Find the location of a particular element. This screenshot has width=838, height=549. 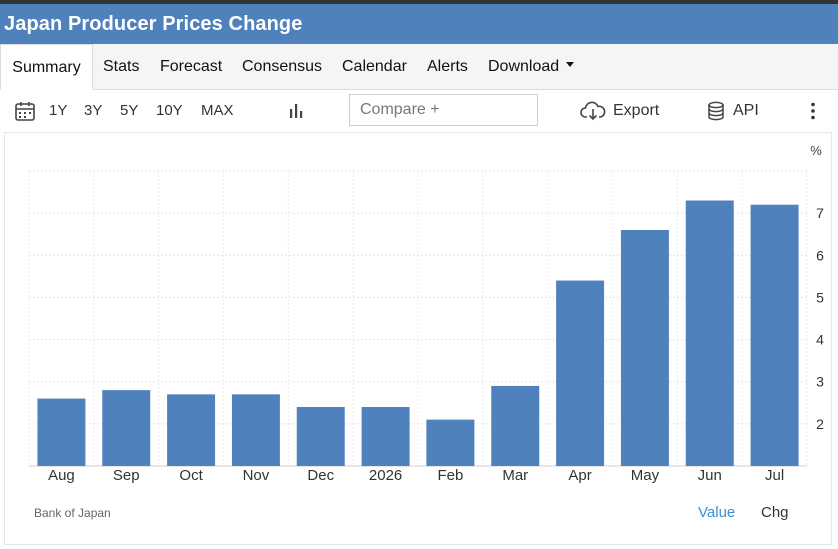

range-10y: 10Y is located at coordinates (169, 111).